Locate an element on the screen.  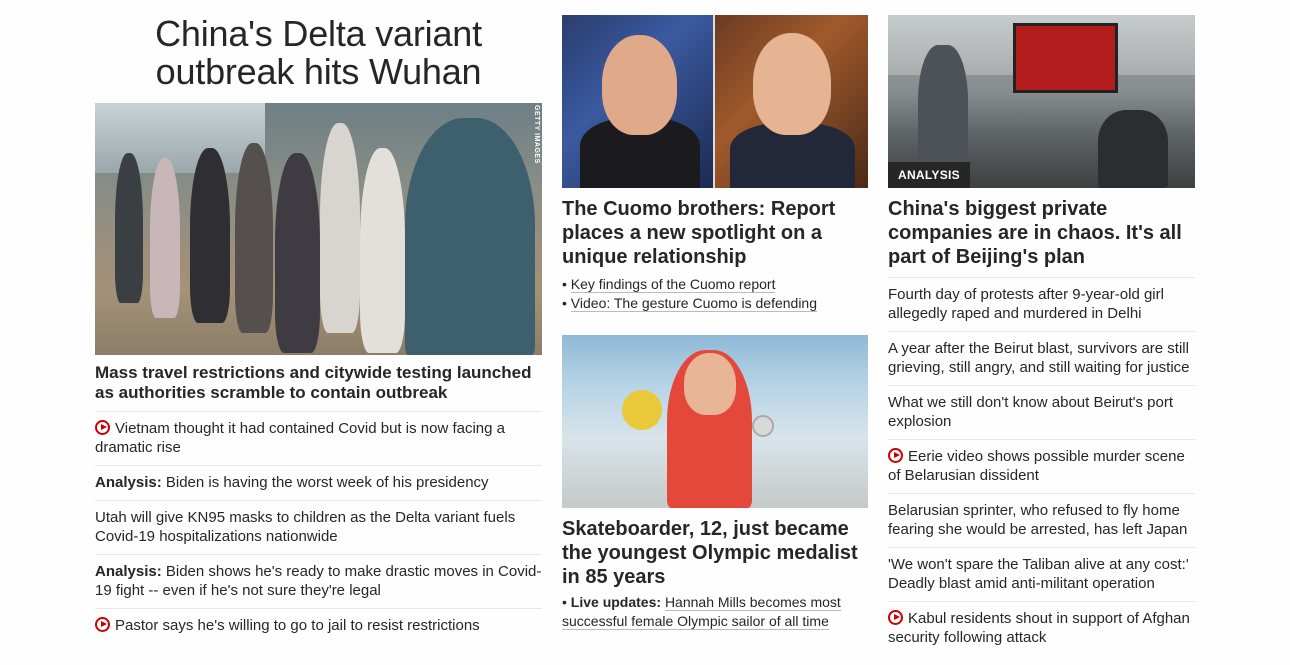
skateboarder-image is located at coordinates (715, 421).